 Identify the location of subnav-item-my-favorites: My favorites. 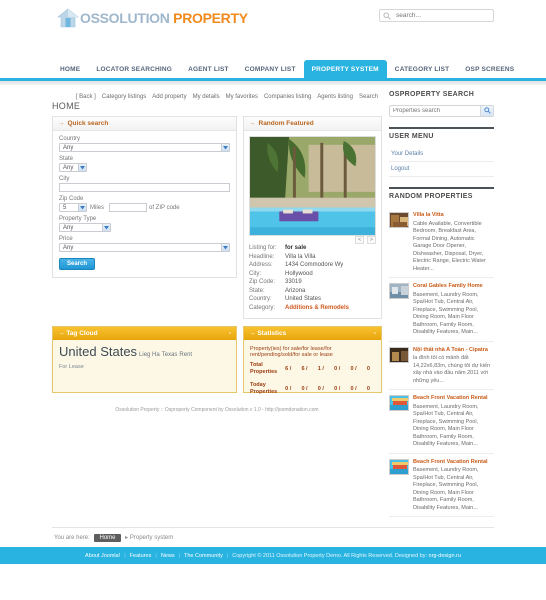
(242, 97).